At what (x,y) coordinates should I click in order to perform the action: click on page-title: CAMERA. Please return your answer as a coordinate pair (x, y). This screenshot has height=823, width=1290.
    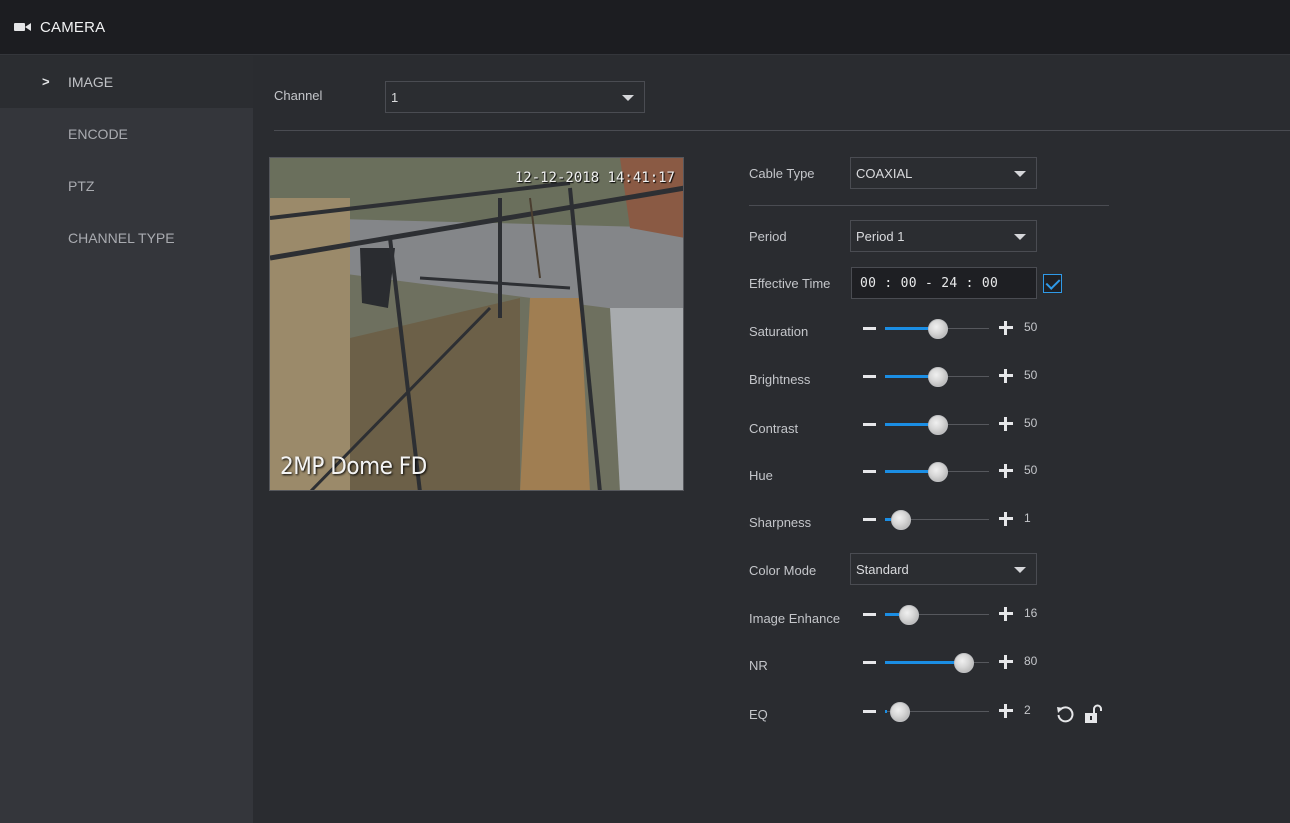
    Looking at the image, I should click on (73, 27).